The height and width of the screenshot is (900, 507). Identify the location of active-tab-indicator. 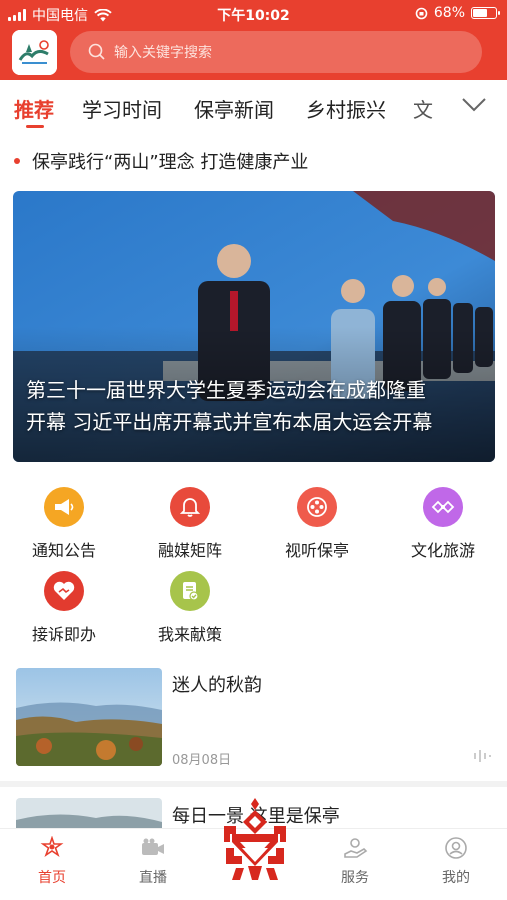
(35, 126).